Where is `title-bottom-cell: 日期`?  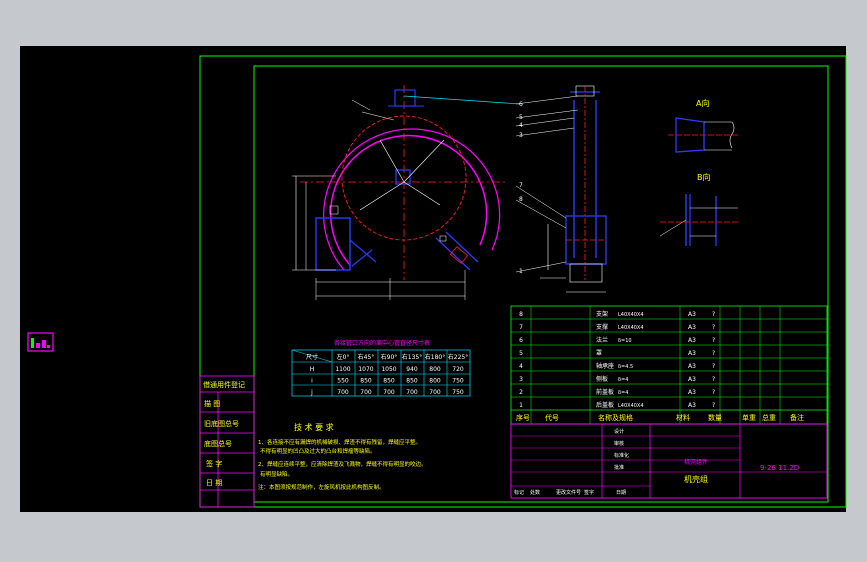 title-bottom-cell: 日期 is located at coordinates (621, 493).